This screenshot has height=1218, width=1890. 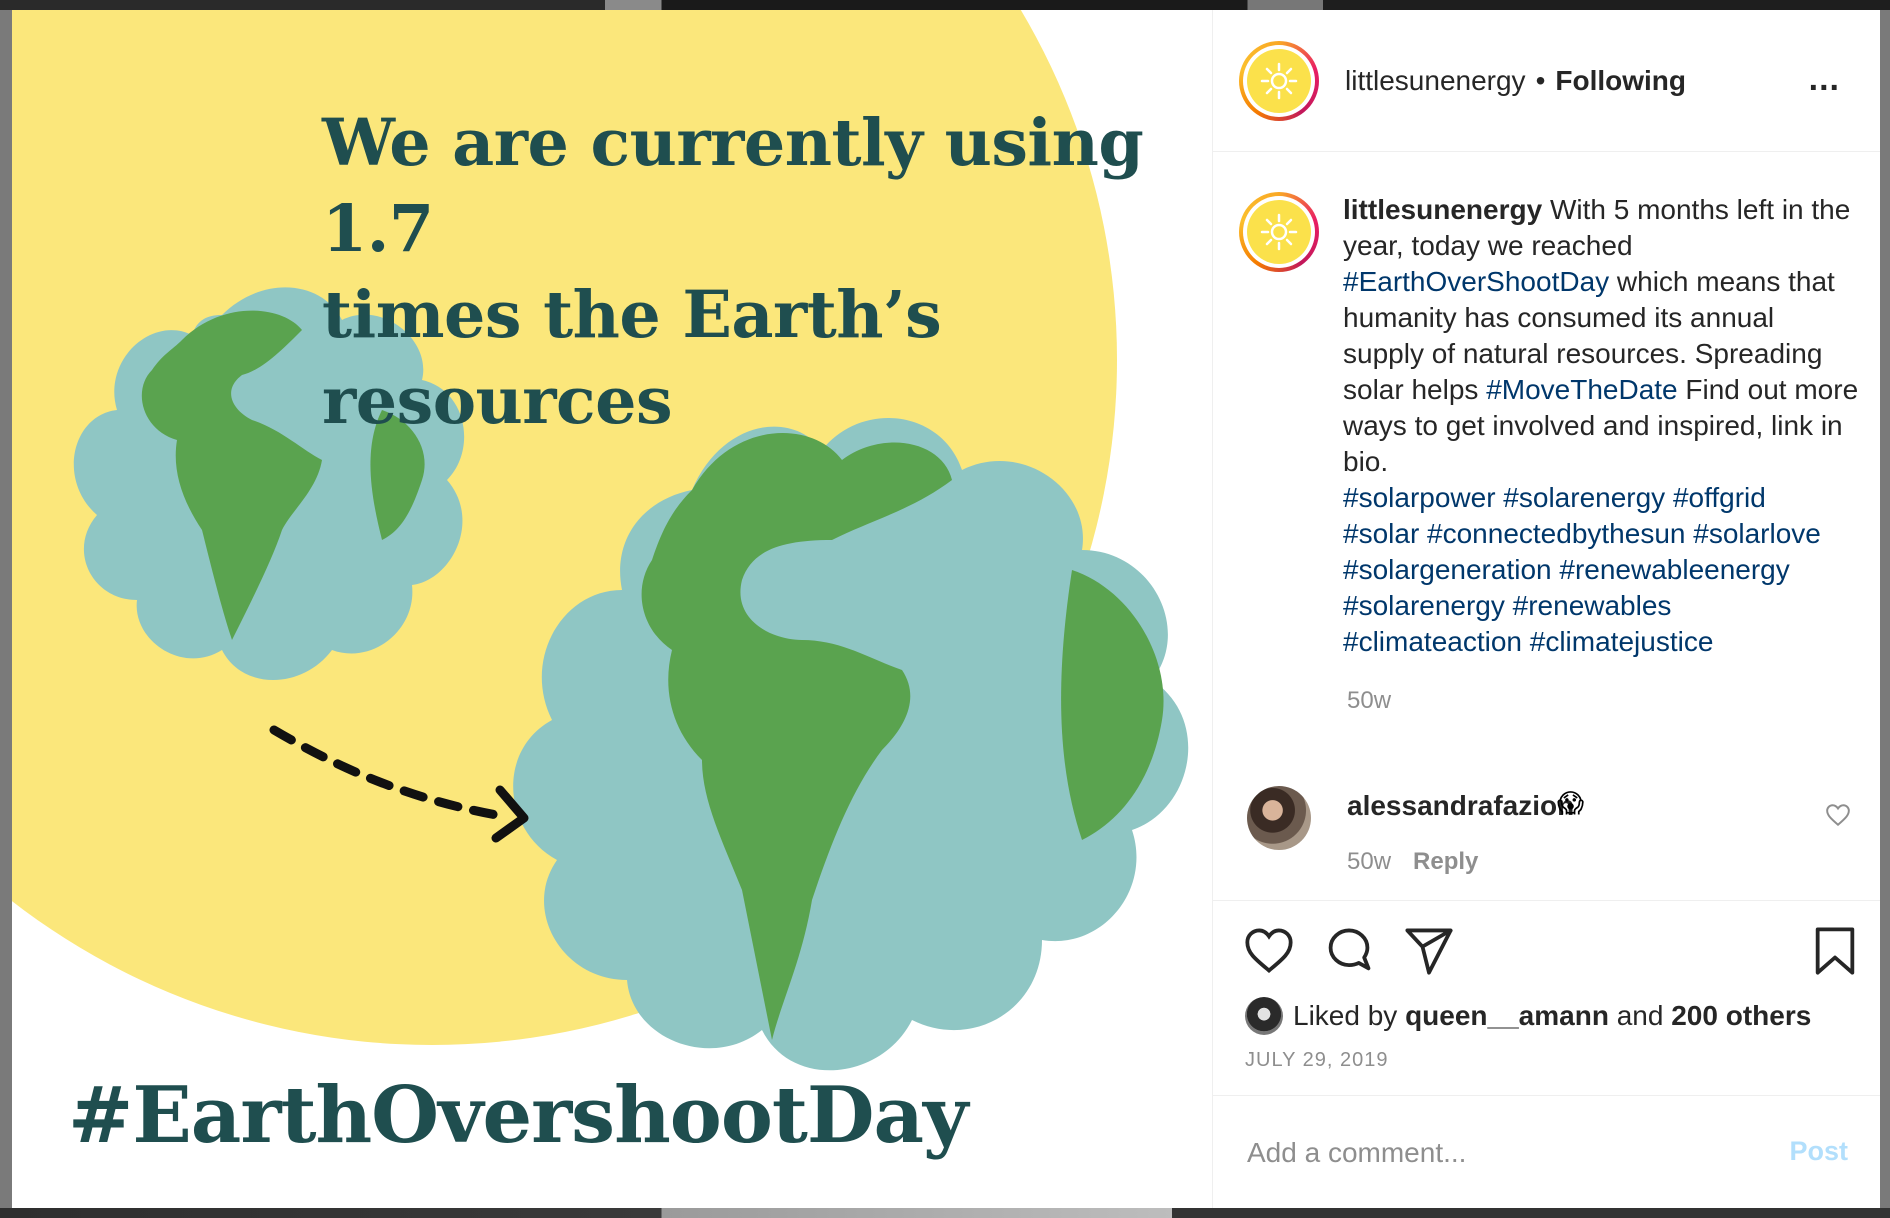 What do you see at coordinates (1349, 1015) in the screenshot?
I see `liked-prefix: Liked by` at bounding box center [1349, 1015].